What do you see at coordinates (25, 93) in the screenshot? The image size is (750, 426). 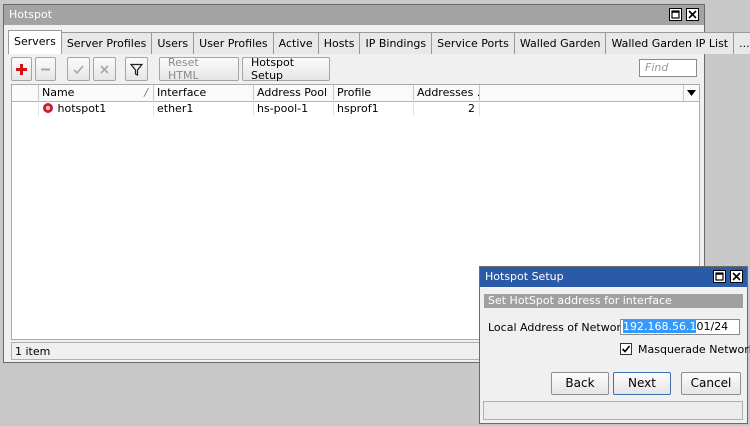 I see `column-checkbox` at bounding box center [25, 93].